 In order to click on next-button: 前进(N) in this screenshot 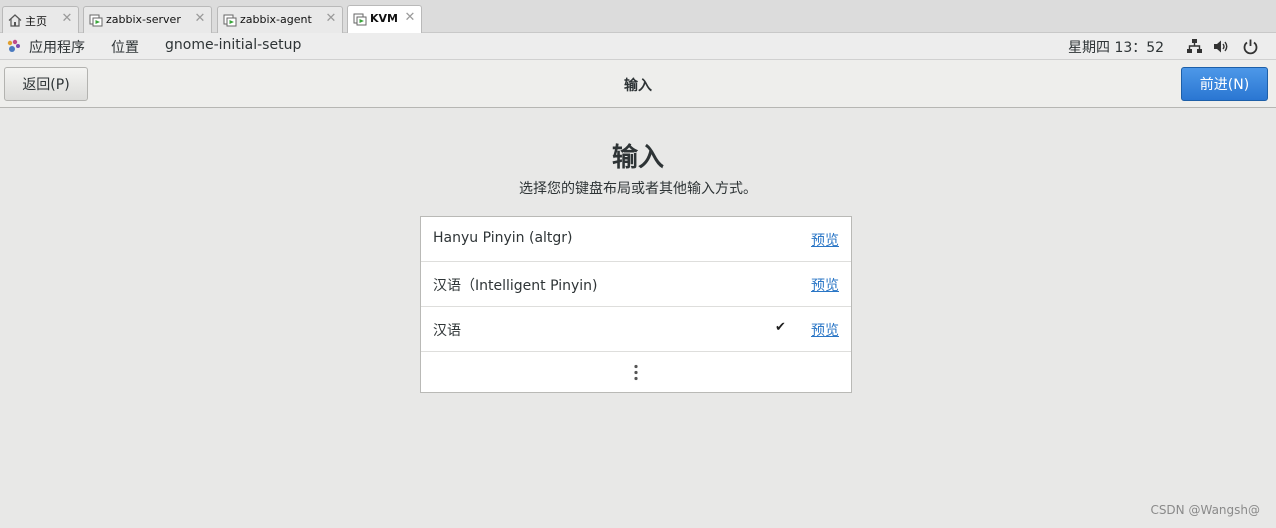, I will do `click(1224, 84)`.